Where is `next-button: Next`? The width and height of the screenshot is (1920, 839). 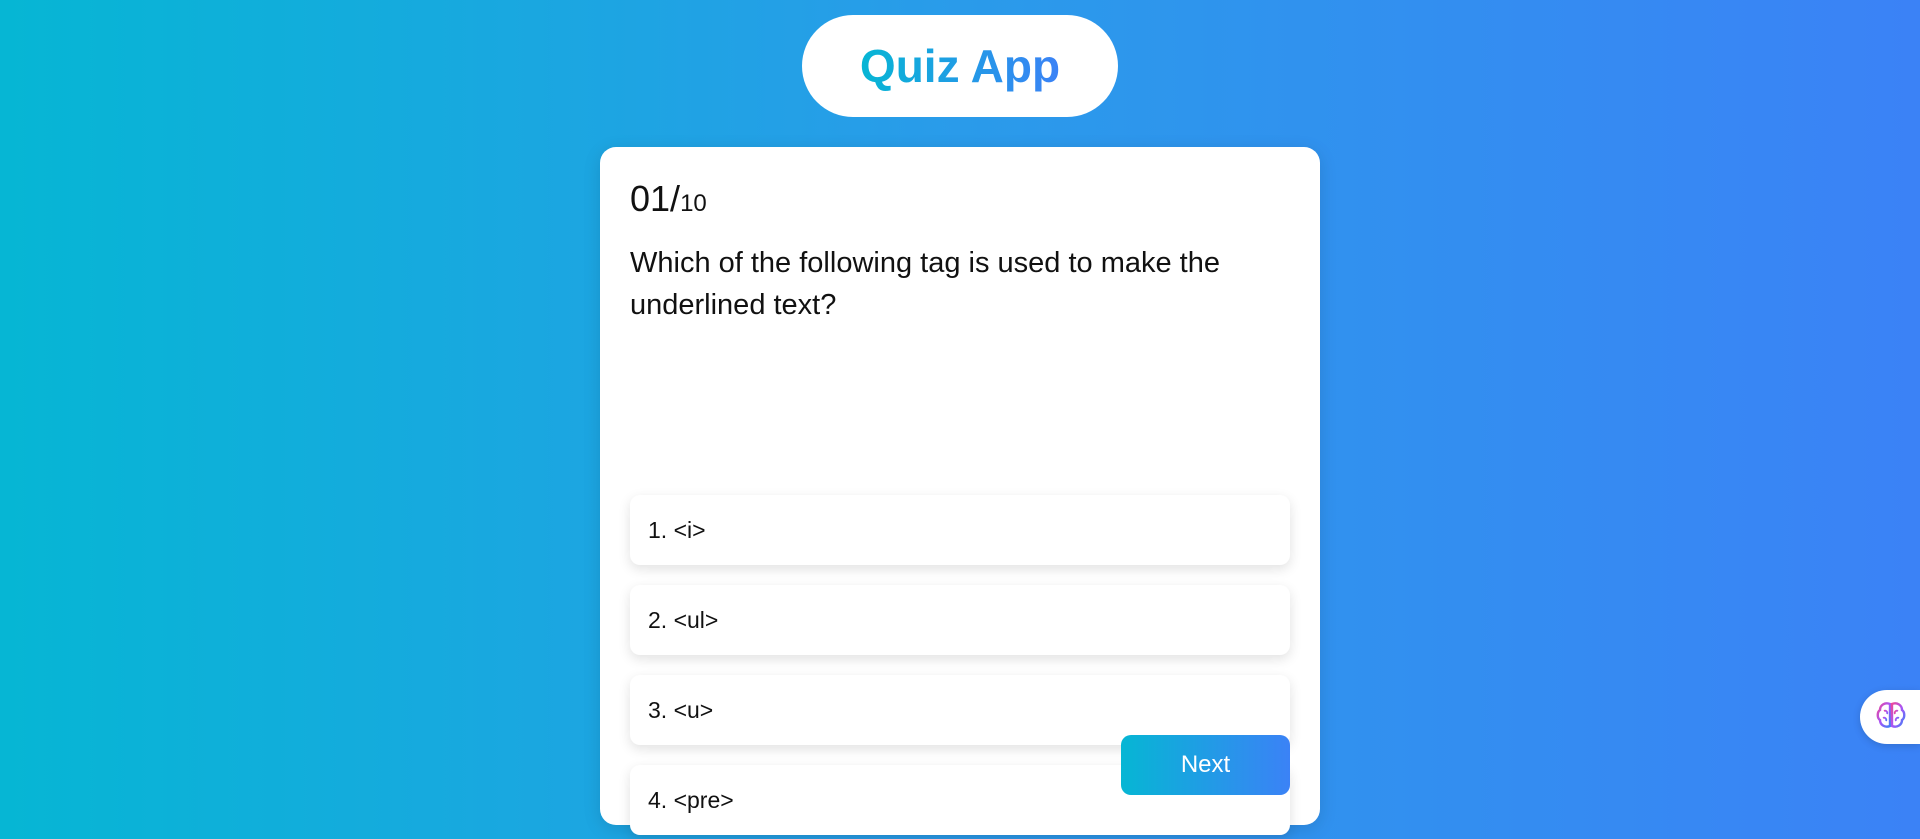 next-button: Next is located at coordinates (1205, 765).